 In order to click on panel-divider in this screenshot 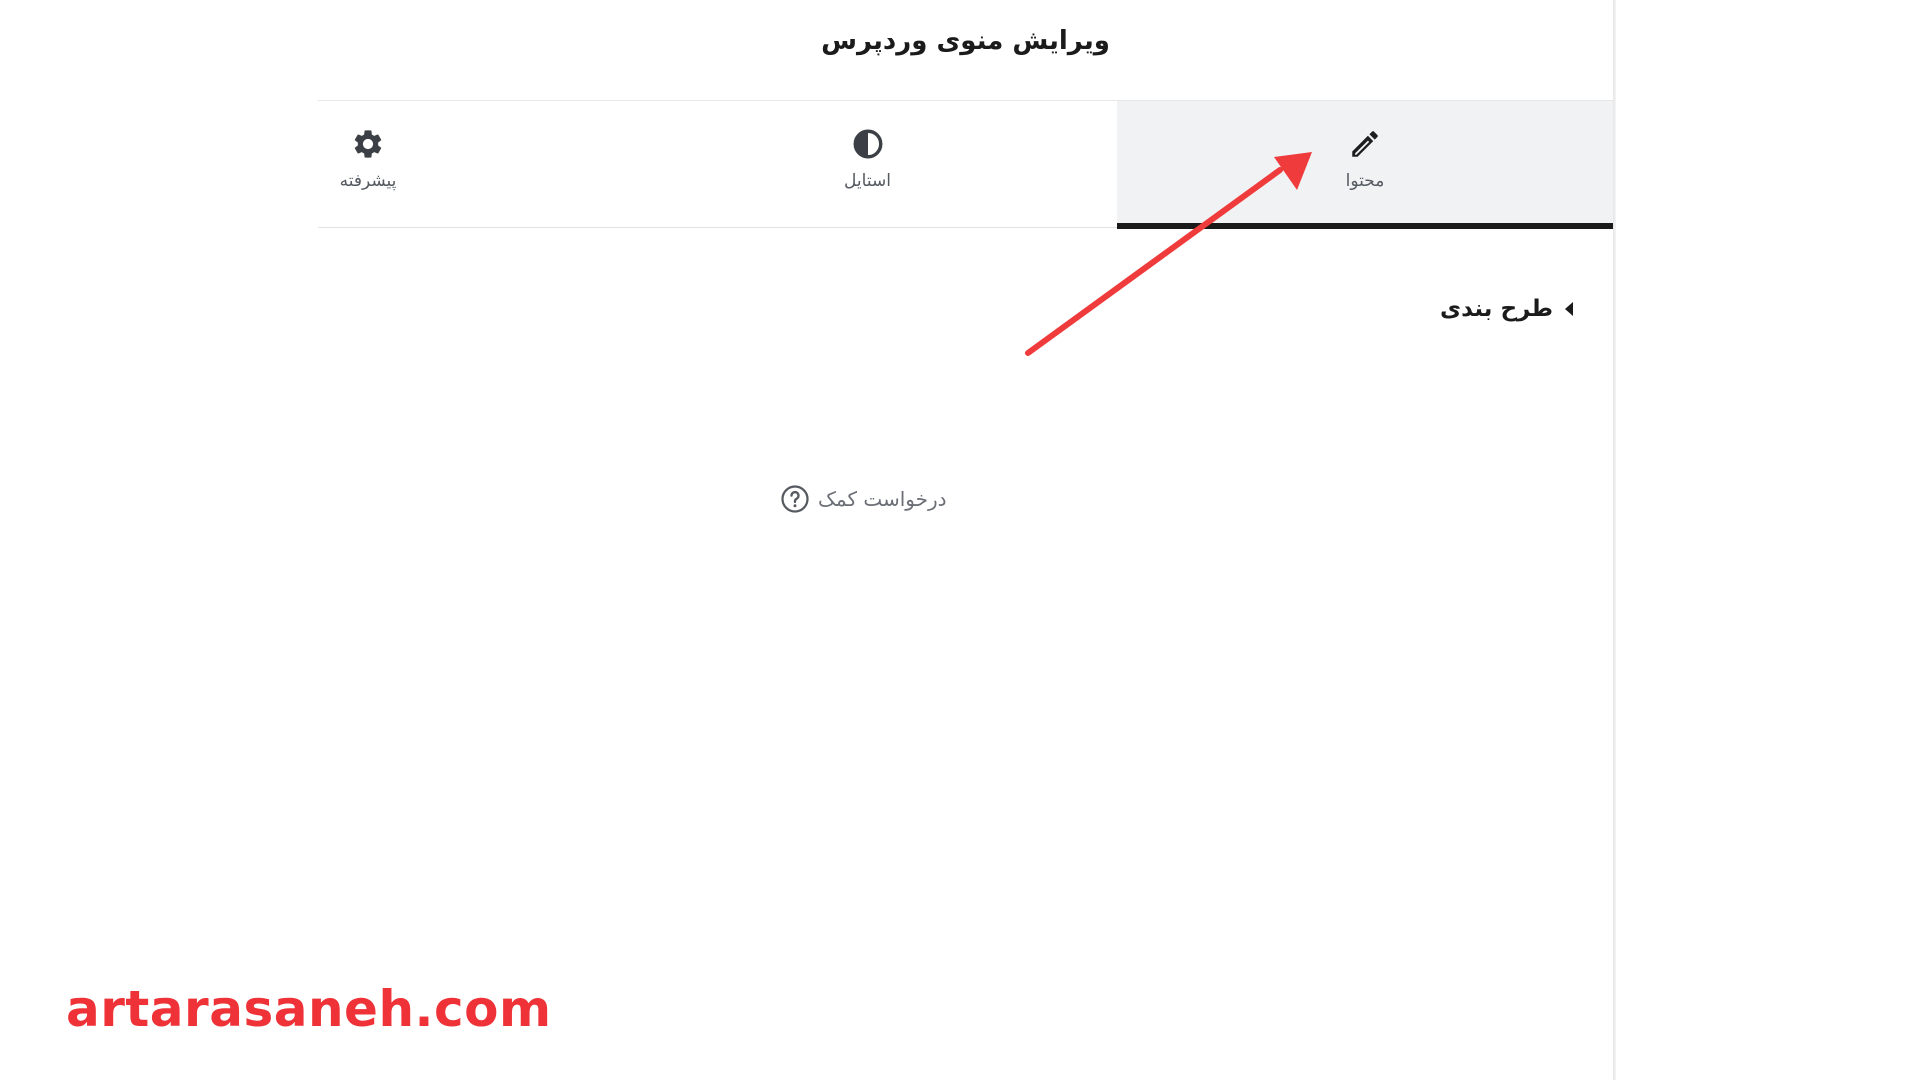, I will do `click(1614, 540)`.